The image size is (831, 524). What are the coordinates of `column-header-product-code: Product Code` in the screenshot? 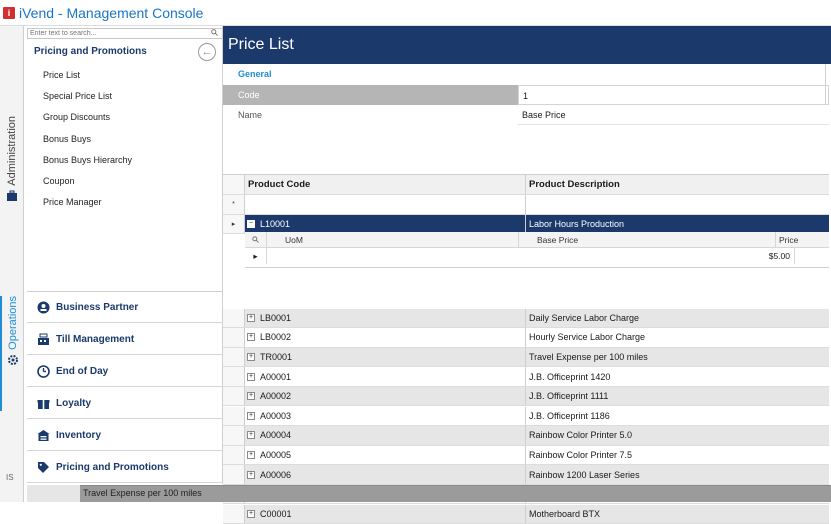 It's located at (385, 184).